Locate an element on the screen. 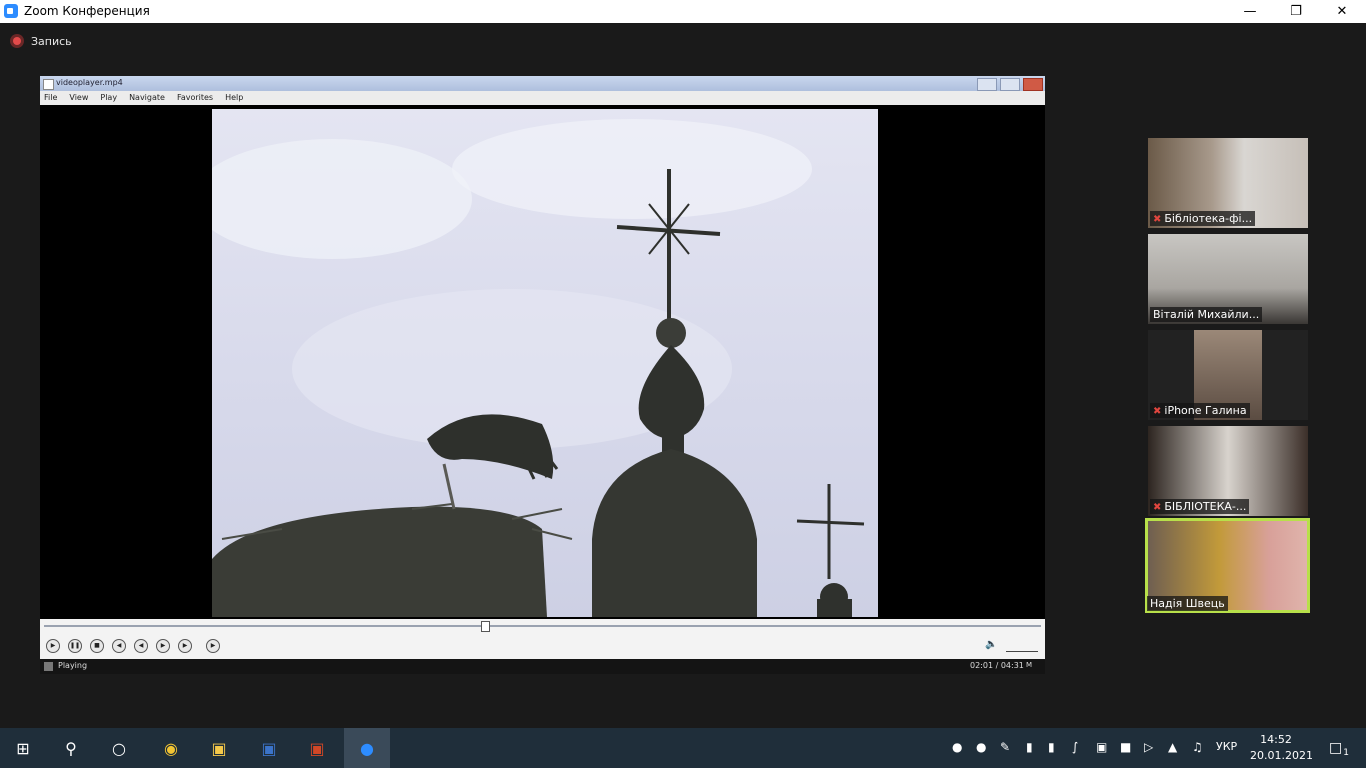  recording-label: Запись is located at coordinates (51, 41).